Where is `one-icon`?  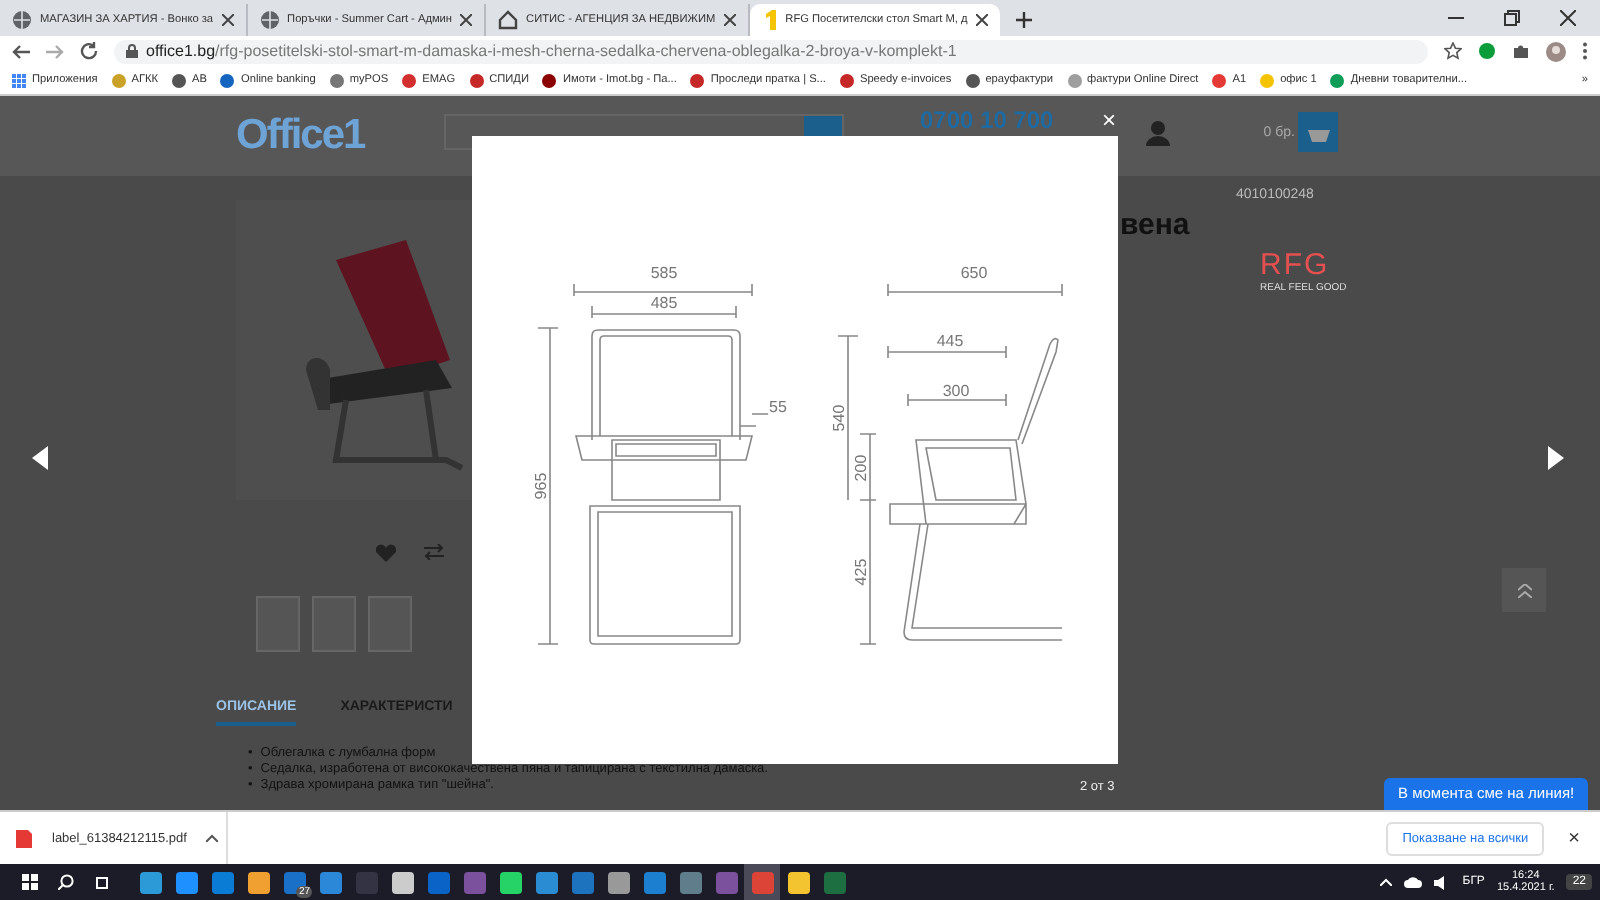
one-icon is located at coordinates (769, 20).